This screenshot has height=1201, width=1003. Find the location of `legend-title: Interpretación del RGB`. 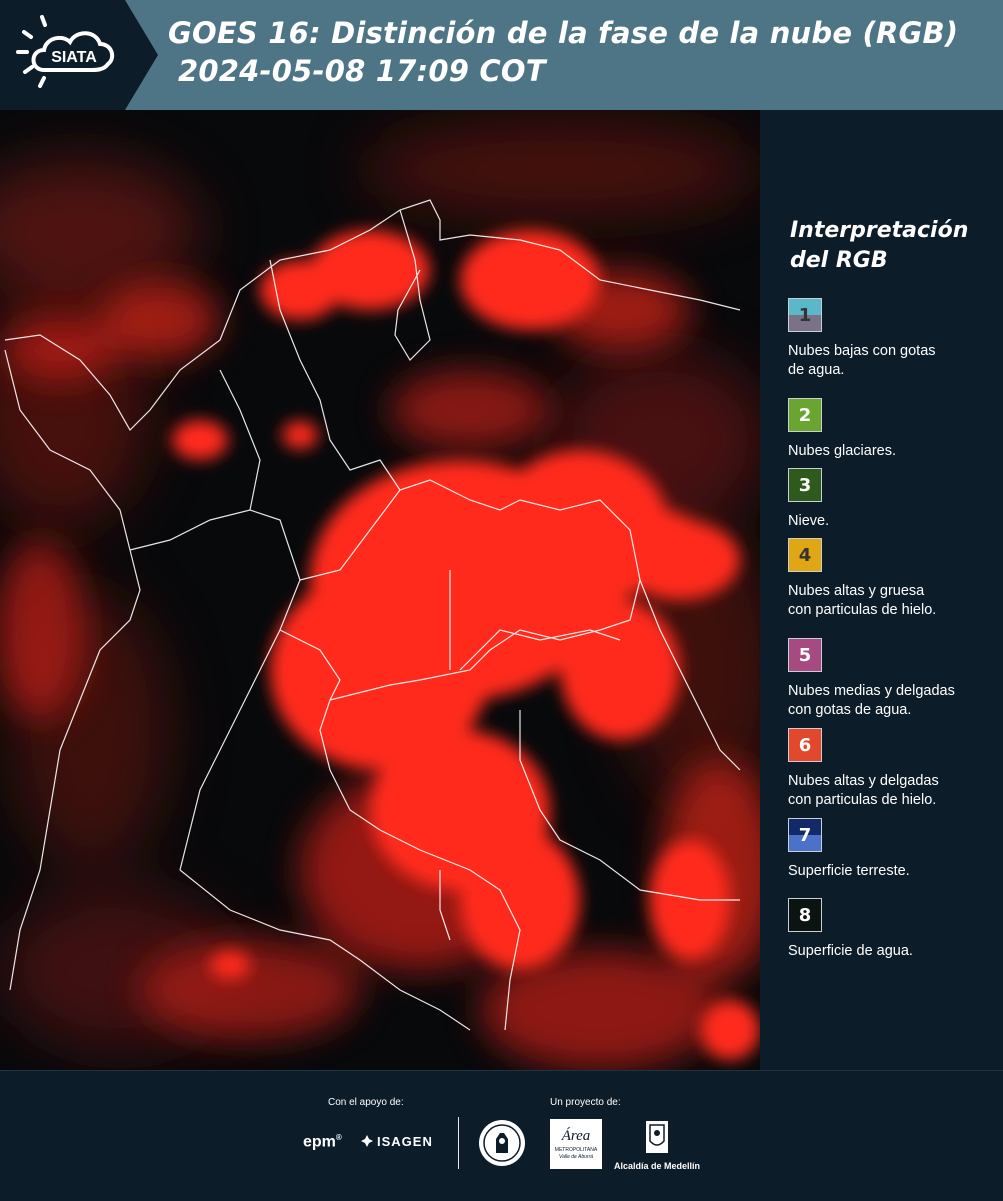

legend-title: Interpretación del RGB is located at coordinates (879, 246).